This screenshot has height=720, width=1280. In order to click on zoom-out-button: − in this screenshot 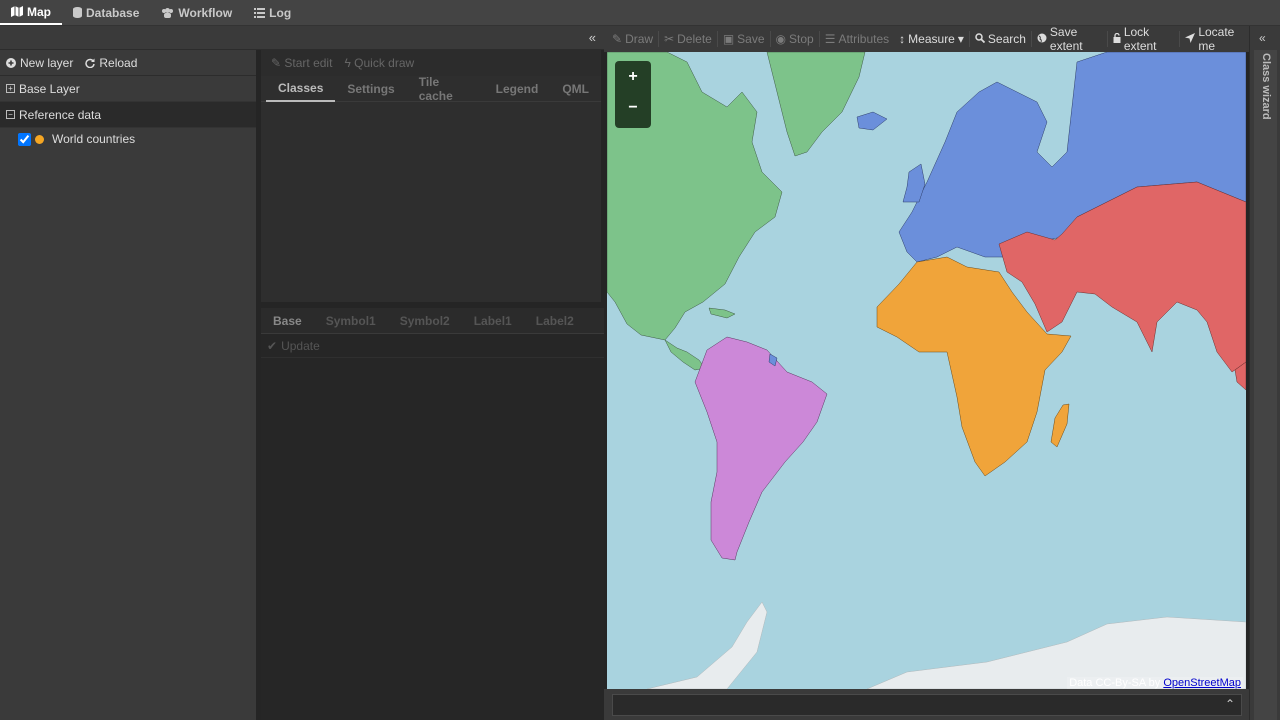, I will do `click(633, 107)`.